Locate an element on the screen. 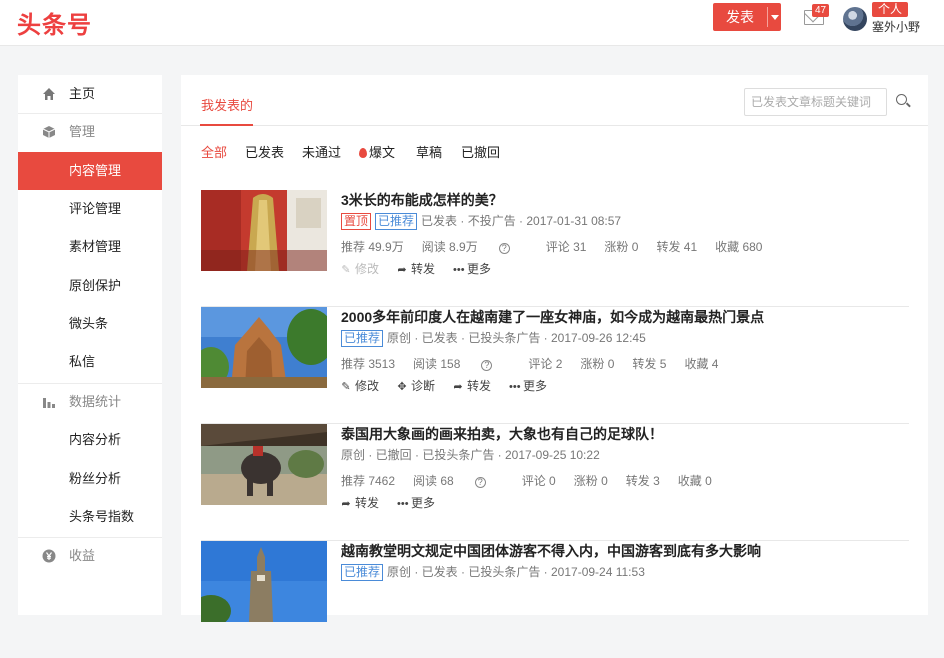 Image resolution: width=944 pixels, height=658 pixels. sidebar-item-micro-toutiao: 微头条 is located at coordinates (90, 324).